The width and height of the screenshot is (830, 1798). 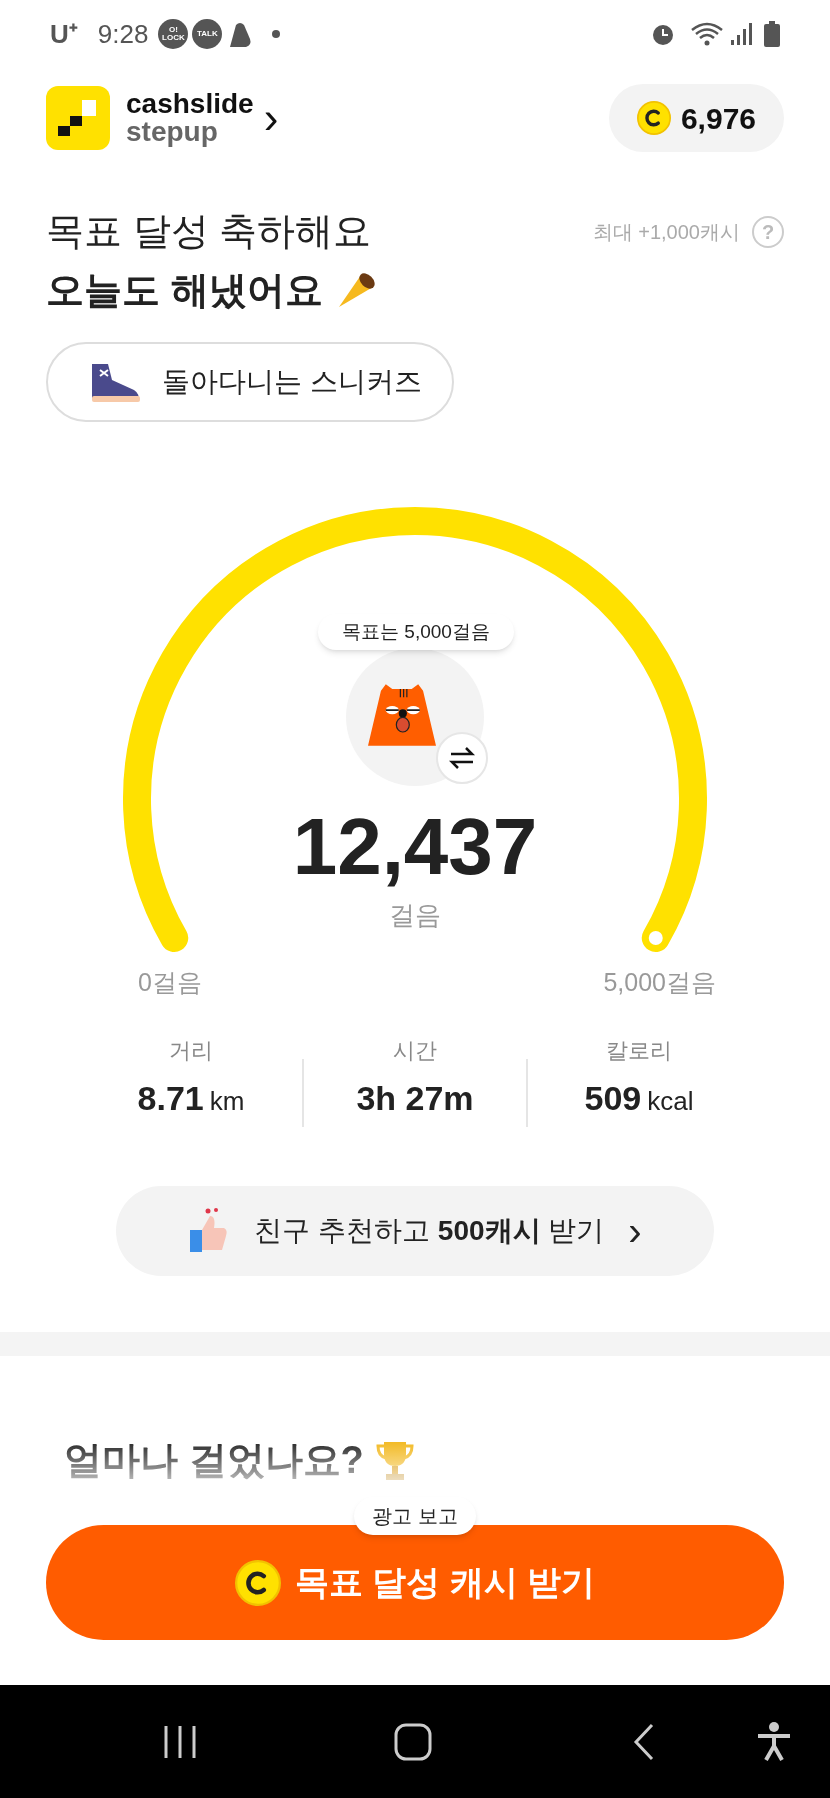 What do you see at coordinates (184, 290) in the screenshot?
I see `hero-subtitle: 오늘도 해냈어요` at bounding box center [184, 290].